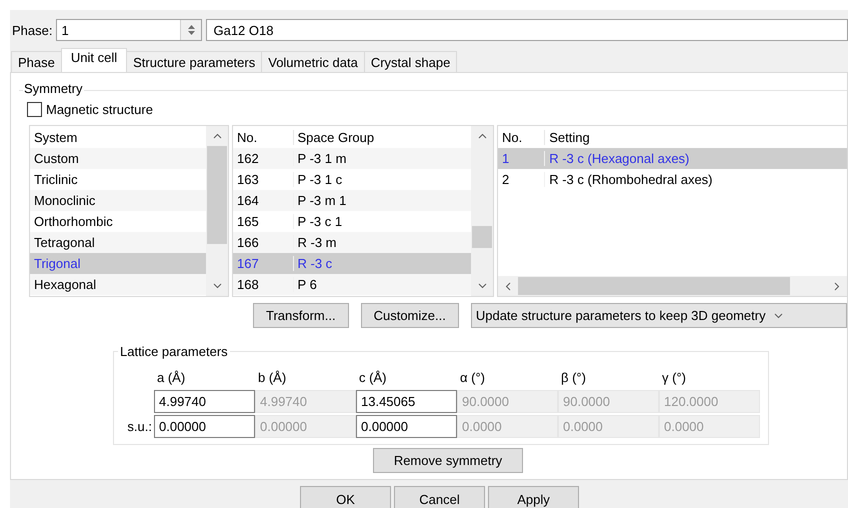 Image resolution: width=848 pixels, height=508 pixels. What do you see at coordinates (472, 378) in the screenshot?
I see `column-label: α (°)` at bounding box center [472, 378].